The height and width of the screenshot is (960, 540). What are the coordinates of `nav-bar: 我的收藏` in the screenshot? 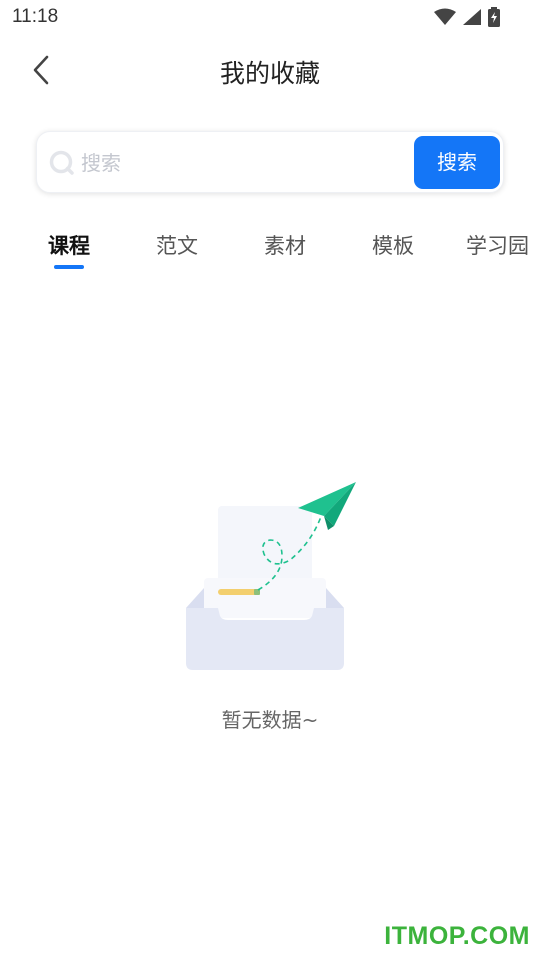 It's located at (270, 70).